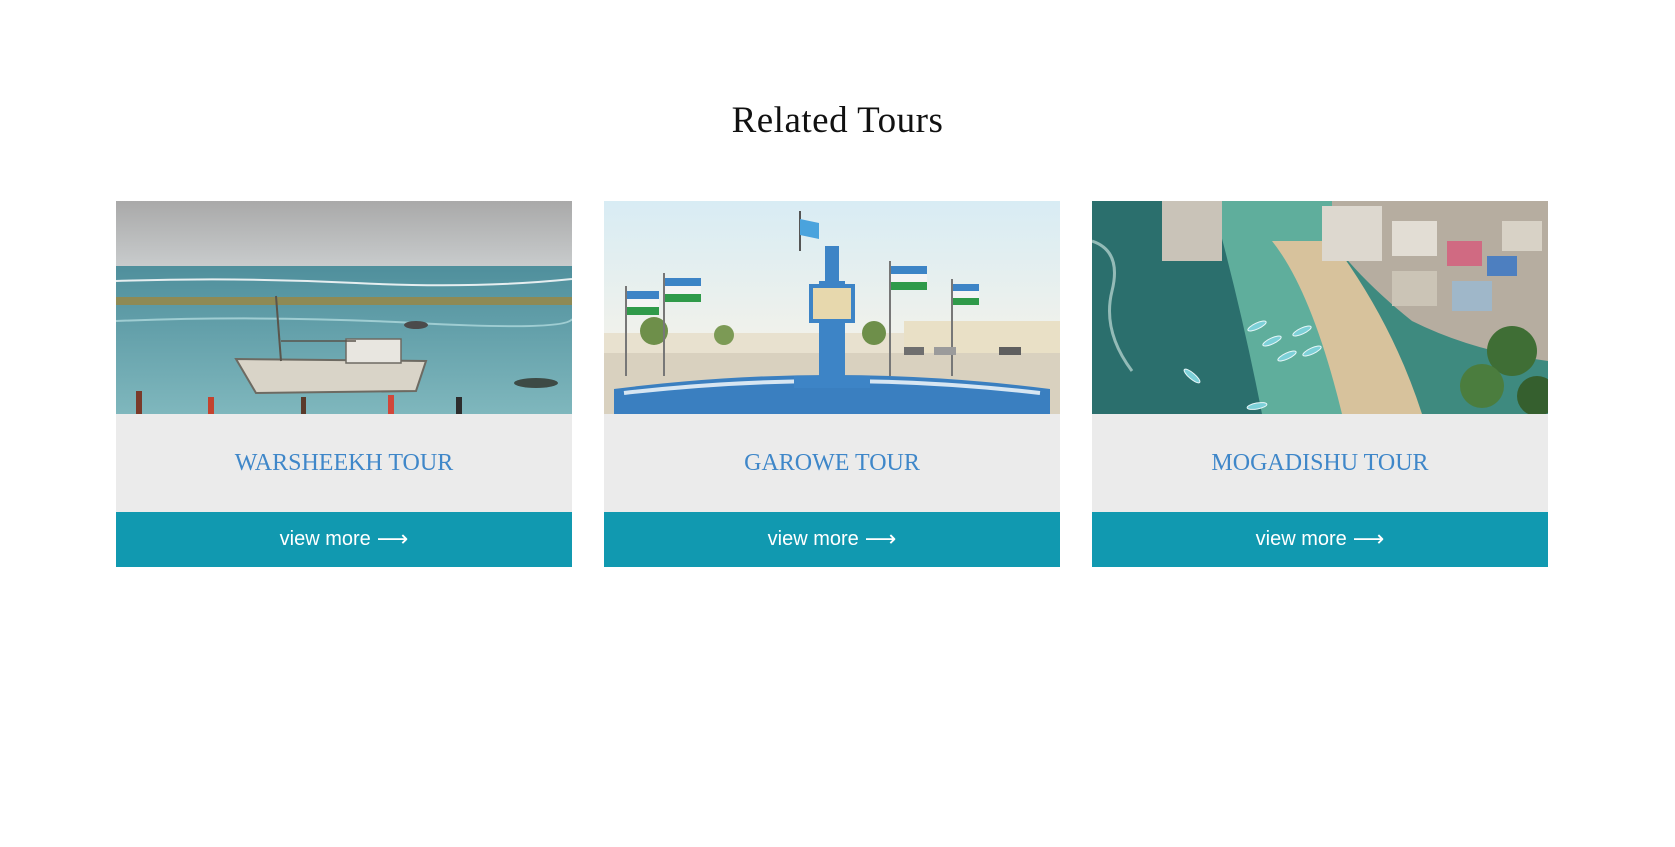  I want to click on view-more-button-mogadishu: view more ⟶, so click(1320, 539).